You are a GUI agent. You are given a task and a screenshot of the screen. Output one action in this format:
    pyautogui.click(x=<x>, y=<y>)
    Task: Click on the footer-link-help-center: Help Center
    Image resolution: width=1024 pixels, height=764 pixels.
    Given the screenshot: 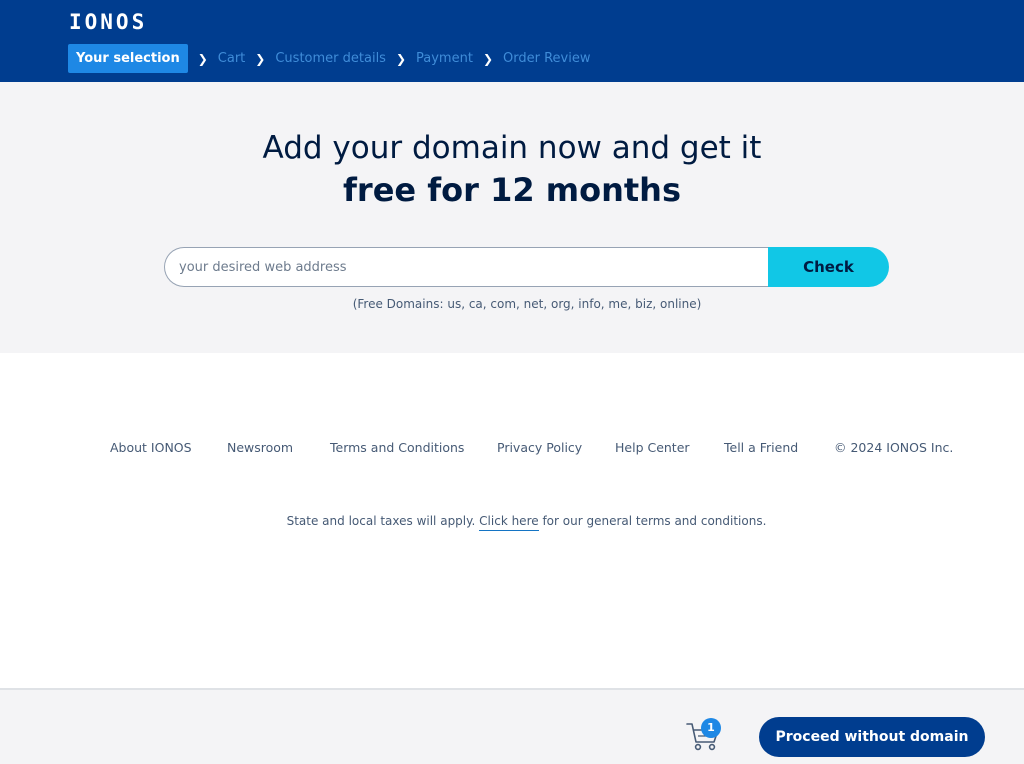 What is the action you would take?
    pyautogui.click(x=652, y=447)
    